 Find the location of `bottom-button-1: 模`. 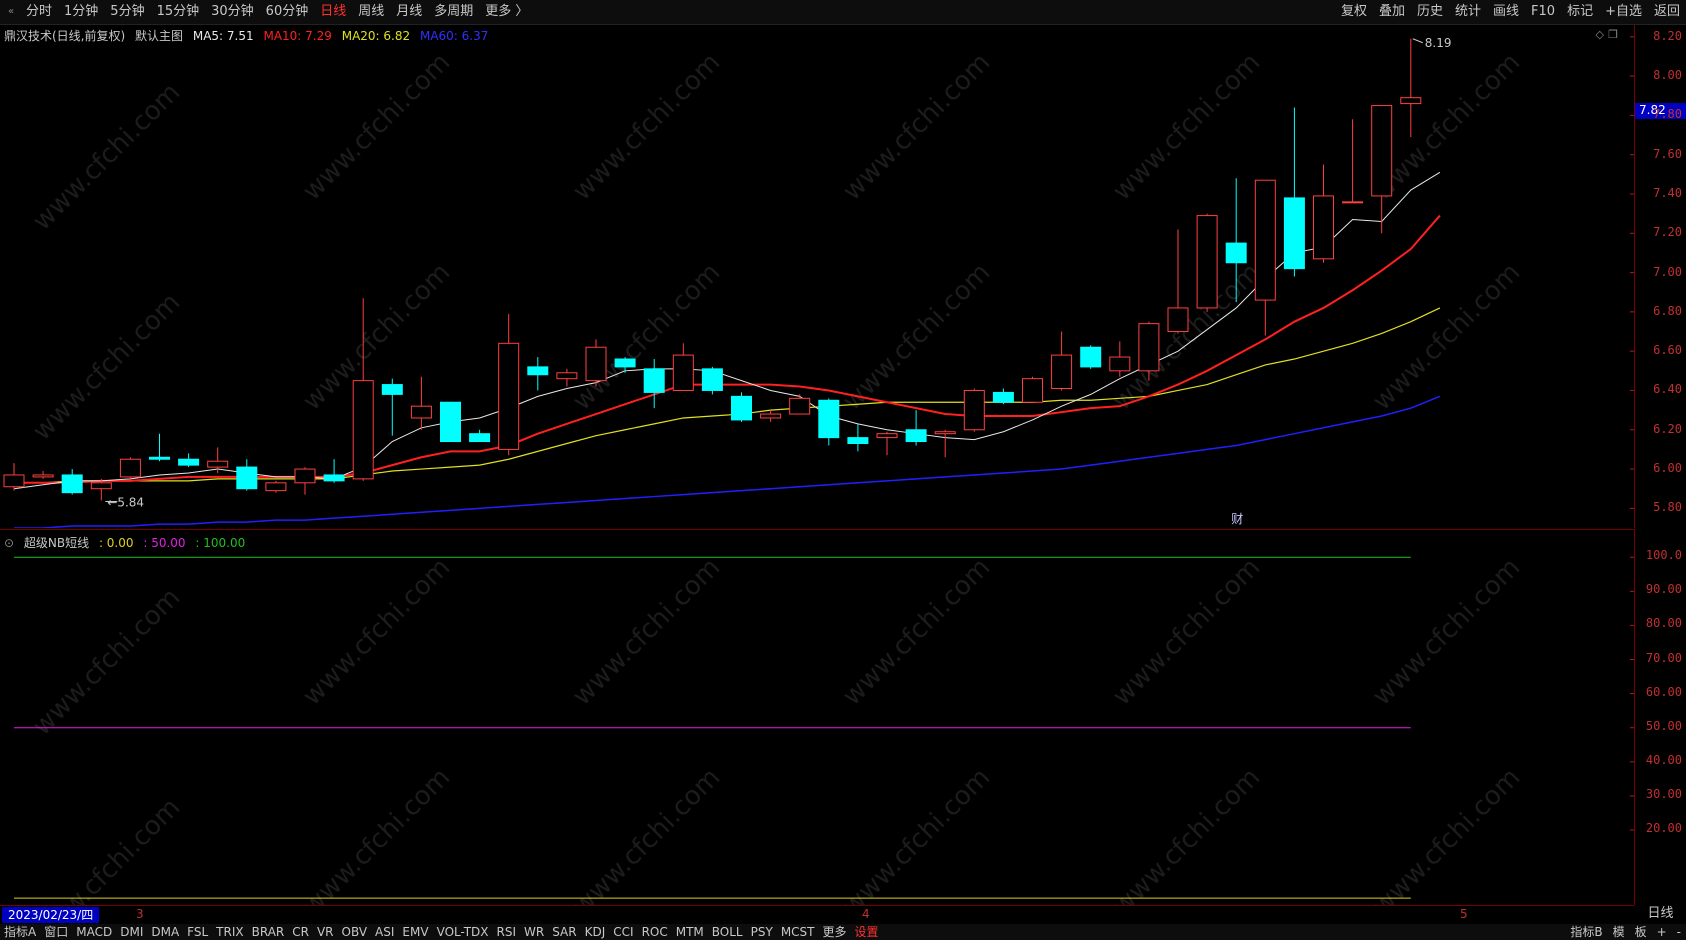

bottom-button-1: 模 is located at coordinates (1619, 932).